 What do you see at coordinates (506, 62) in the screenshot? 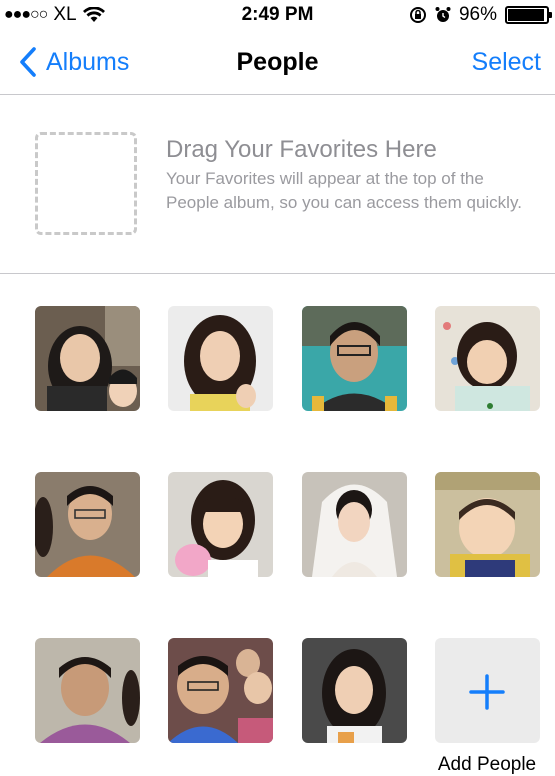
I see `select-button: Select` at bounding box center [506, 62].